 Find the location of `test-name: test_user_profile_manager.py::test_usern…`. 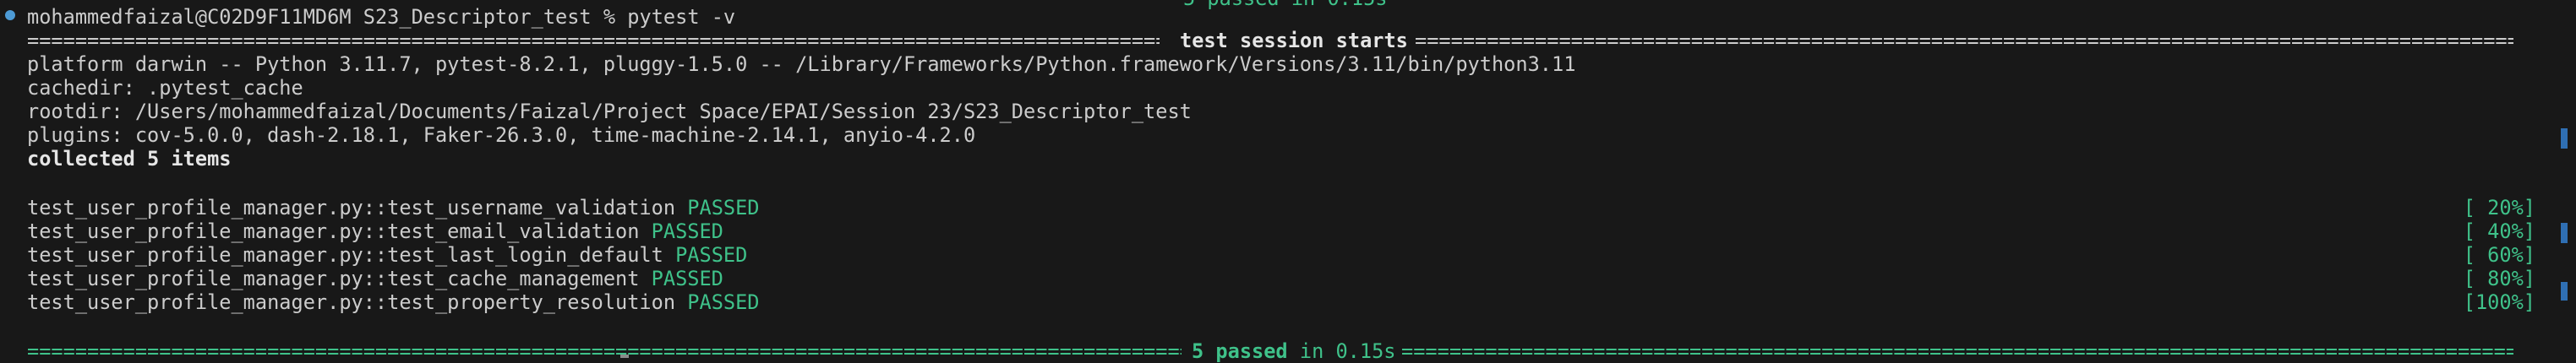

test-name: test_user_profile_manager.py::test_usern… is located at coordinates (351, 207).